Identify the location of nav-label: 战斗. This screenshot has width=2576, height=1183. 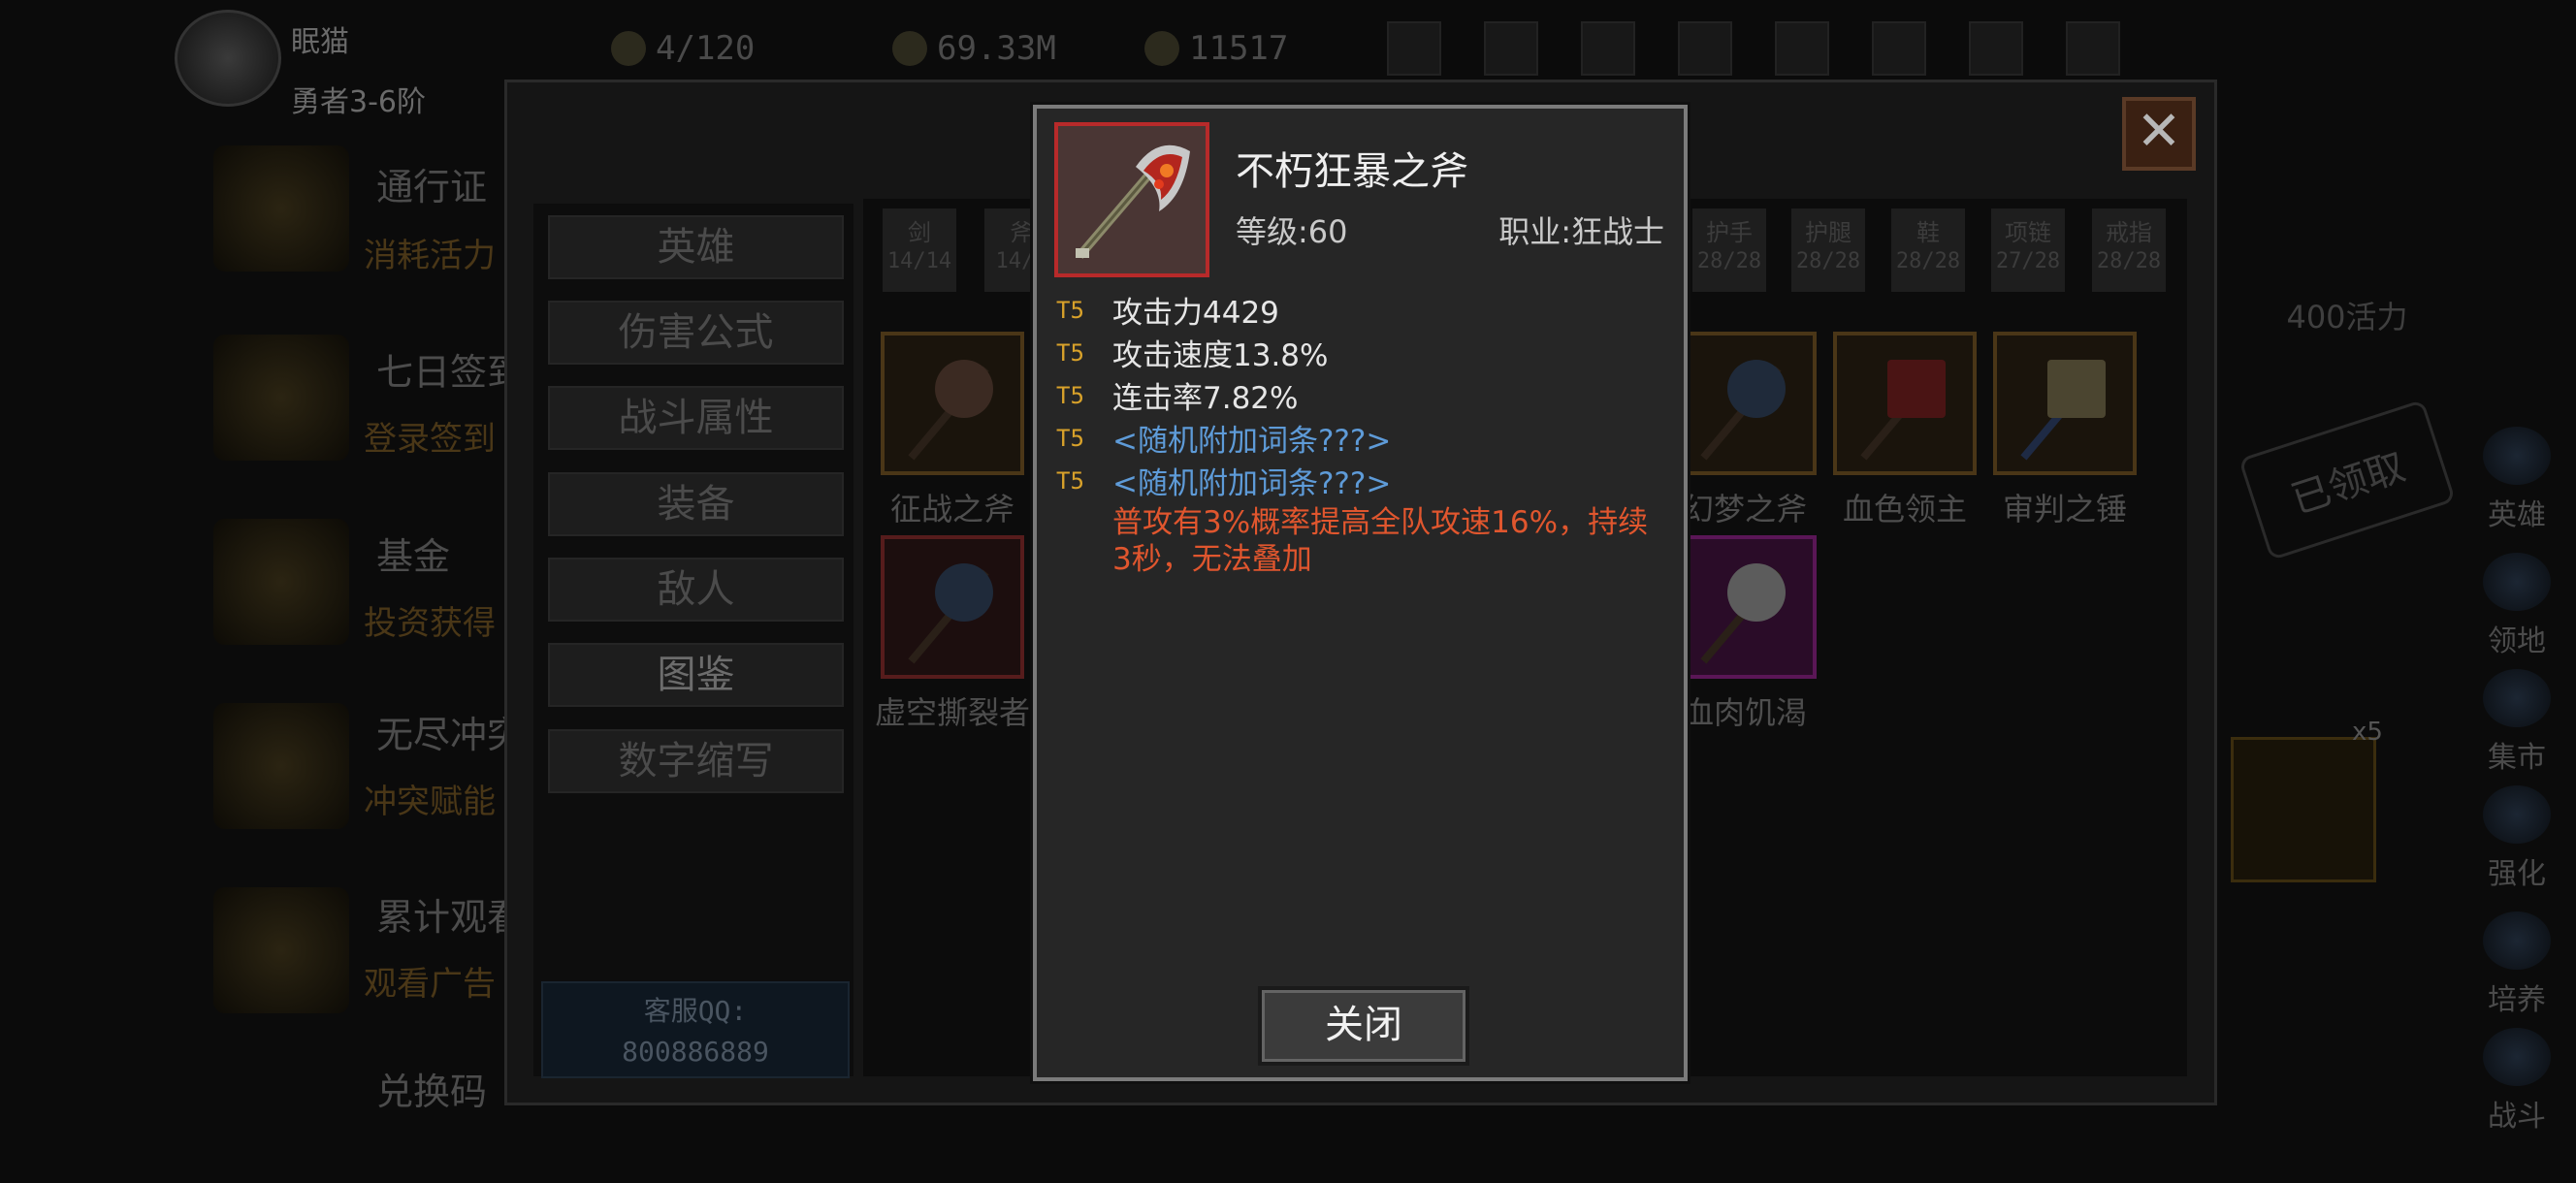
(2517, 1117).